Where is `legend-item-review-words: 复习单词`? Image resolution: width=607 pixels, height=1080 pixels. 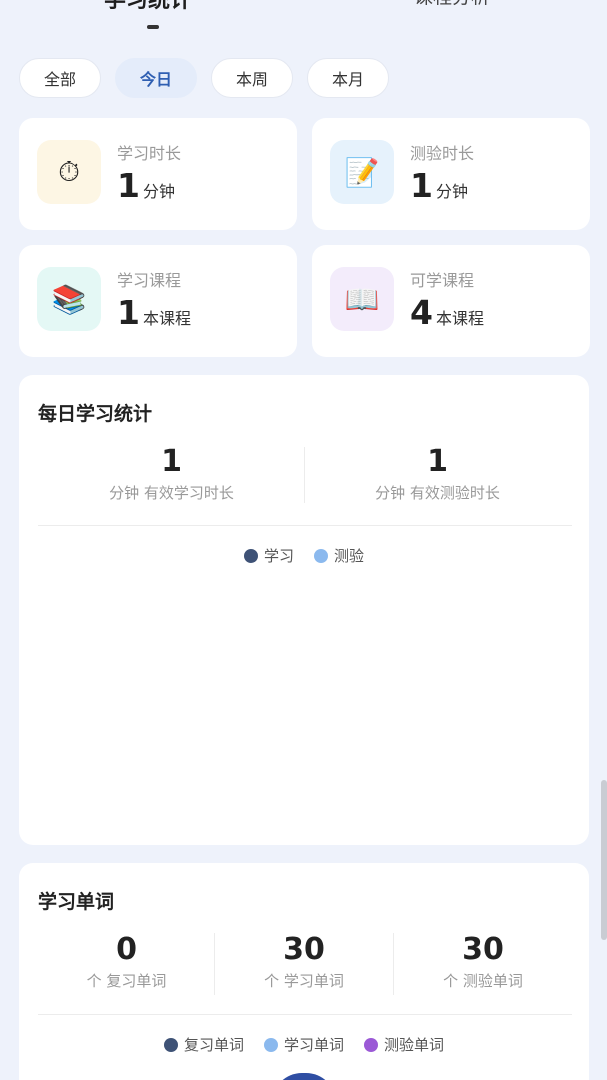
legend-item-review-words: 复习单词 is located at coordinates (203, 1044).